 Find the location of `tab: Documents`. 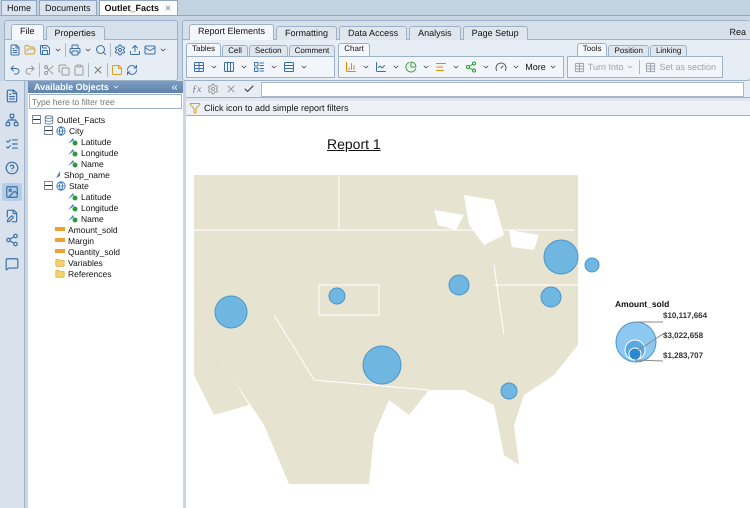

tab: Documents is located at coordinates (68, 7).